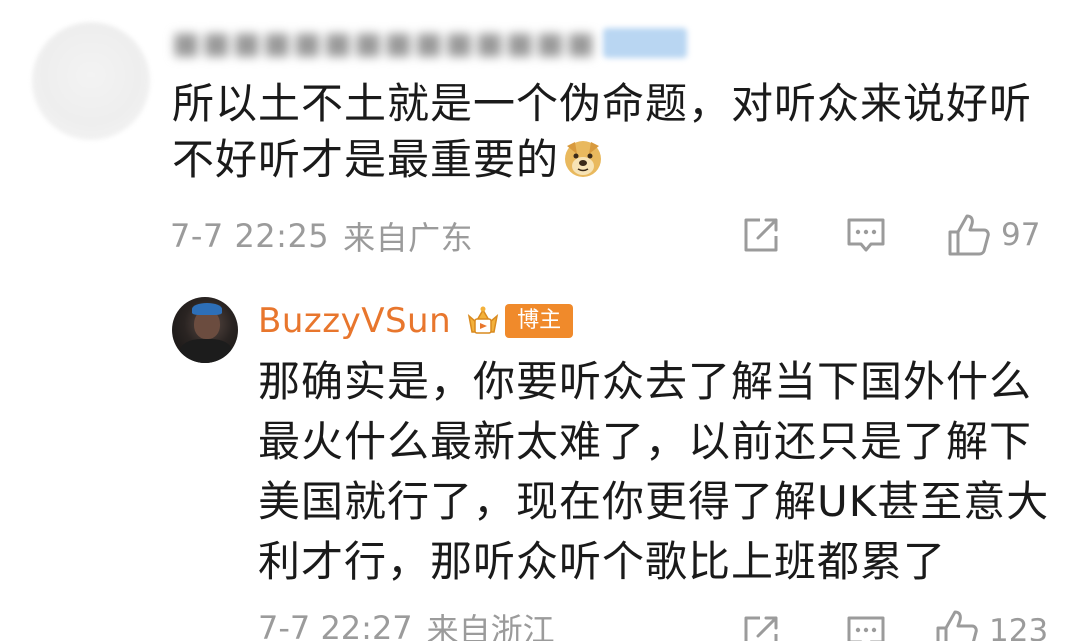 The image size is (1080, 641). I want to click on commenter-avatar, so click(91, 81).